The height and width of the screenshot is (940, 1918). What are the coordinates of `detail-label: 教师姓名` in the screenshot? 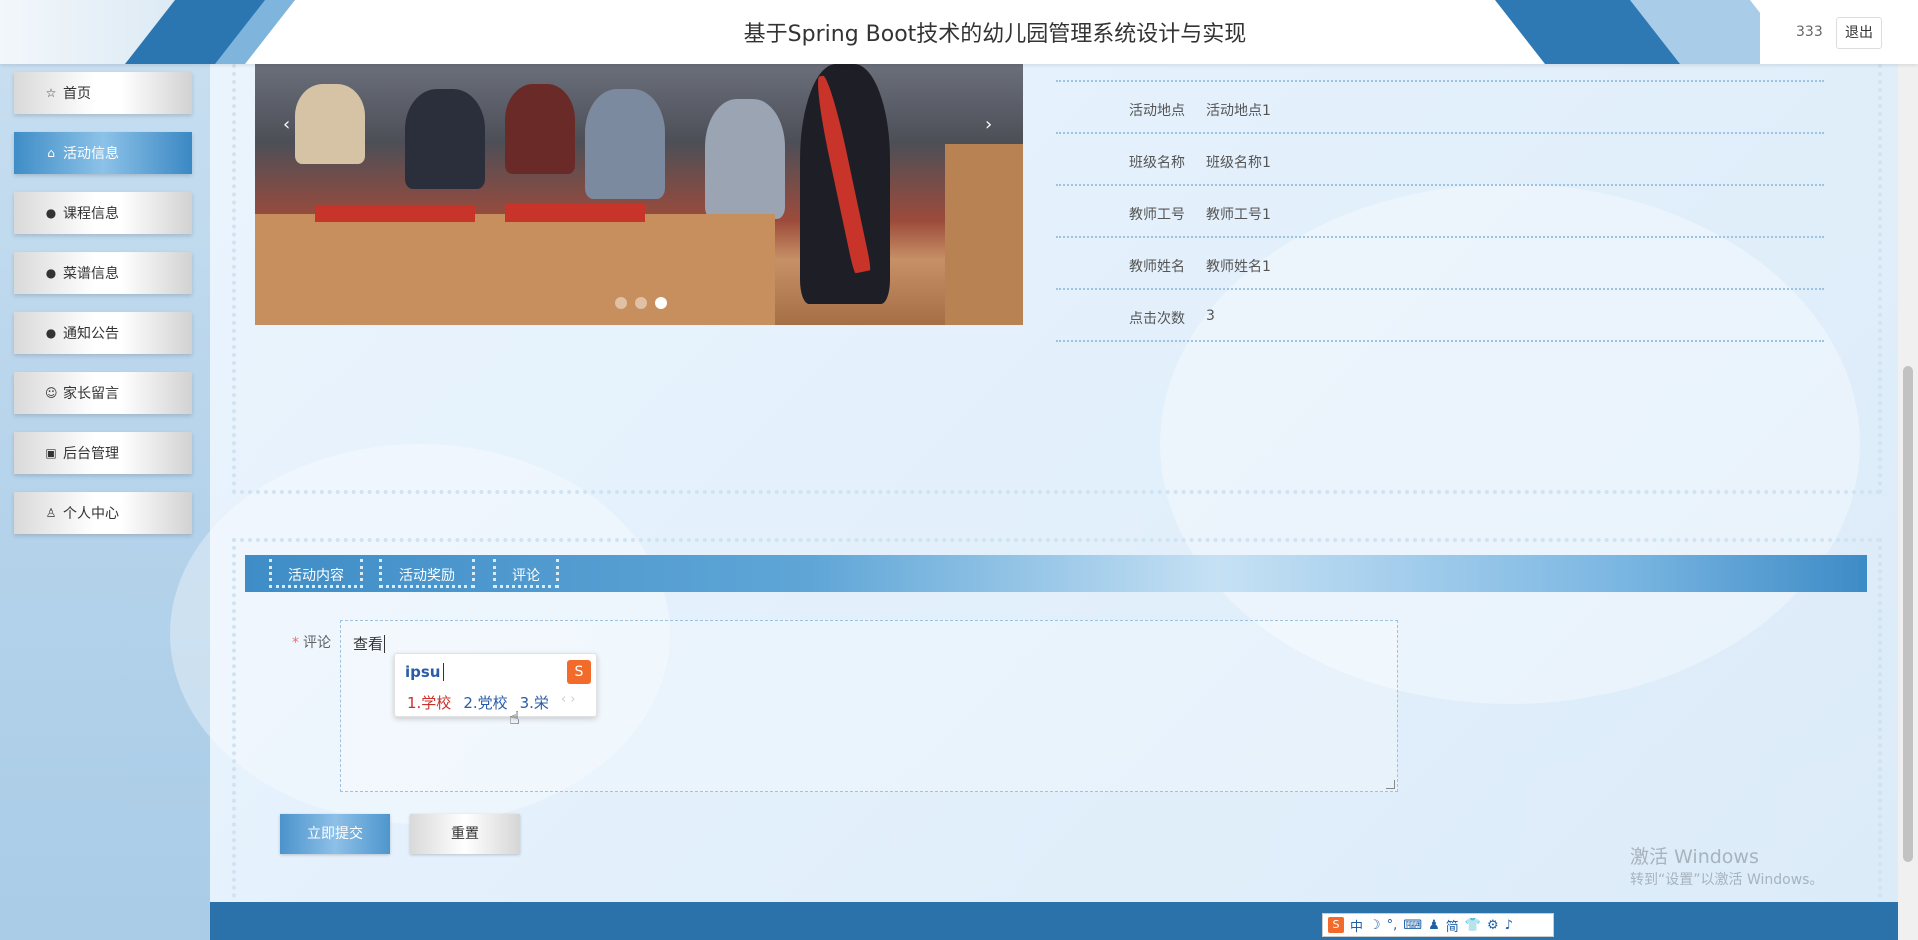 It's located at (1157, 267).